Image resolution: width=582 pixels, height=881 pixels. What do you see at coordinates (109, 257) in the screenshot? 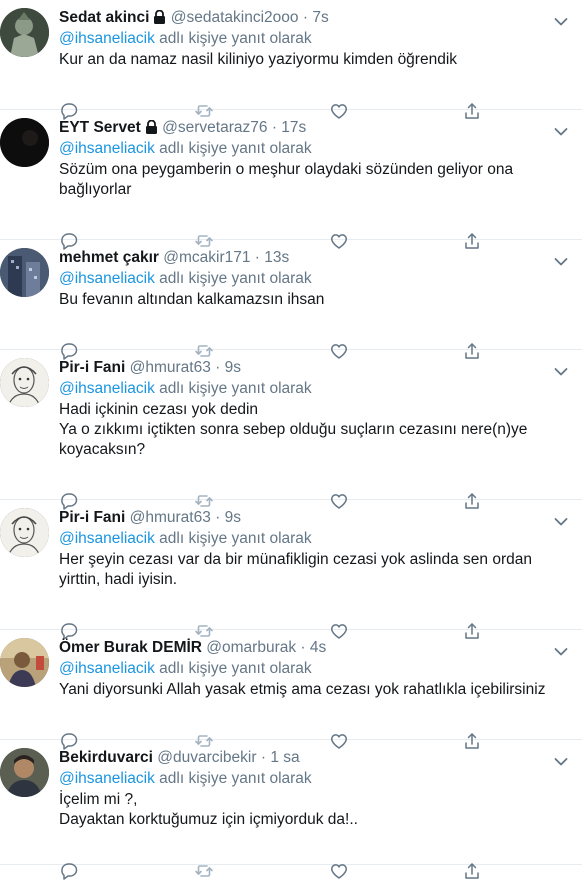
I see `user-name: mehmet çakır` at bounding box center [109, 257].